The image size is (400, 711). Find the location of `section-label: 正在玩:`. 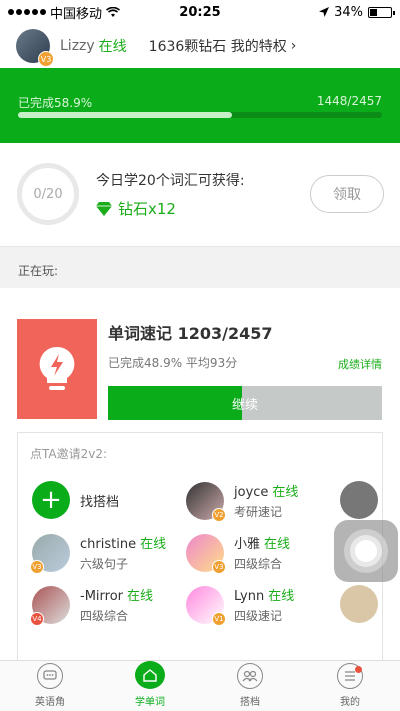

section-label: 正在玩: is located at coordinates (200, 268).